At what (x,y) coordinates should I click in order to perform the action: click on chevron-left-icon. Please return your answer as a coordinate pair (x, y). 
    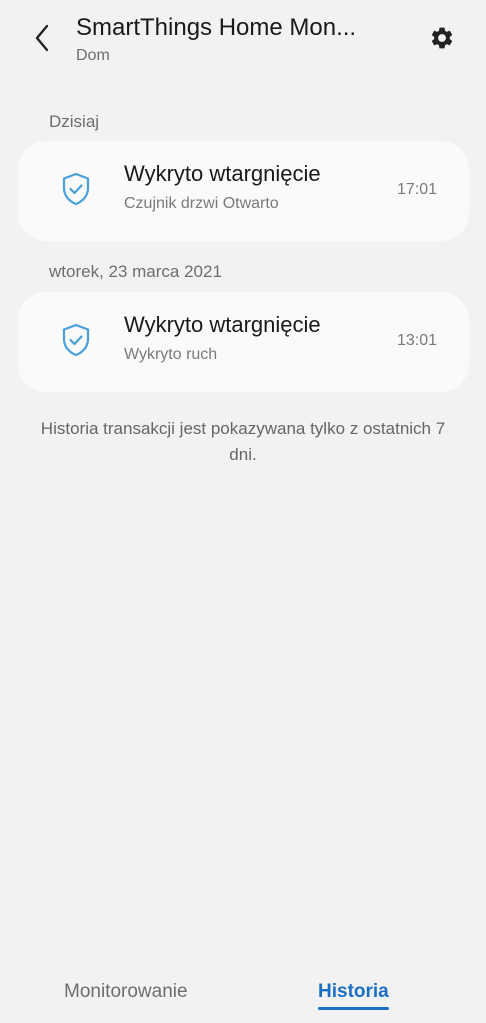
    Looking at the image, I should click on (42, 38).